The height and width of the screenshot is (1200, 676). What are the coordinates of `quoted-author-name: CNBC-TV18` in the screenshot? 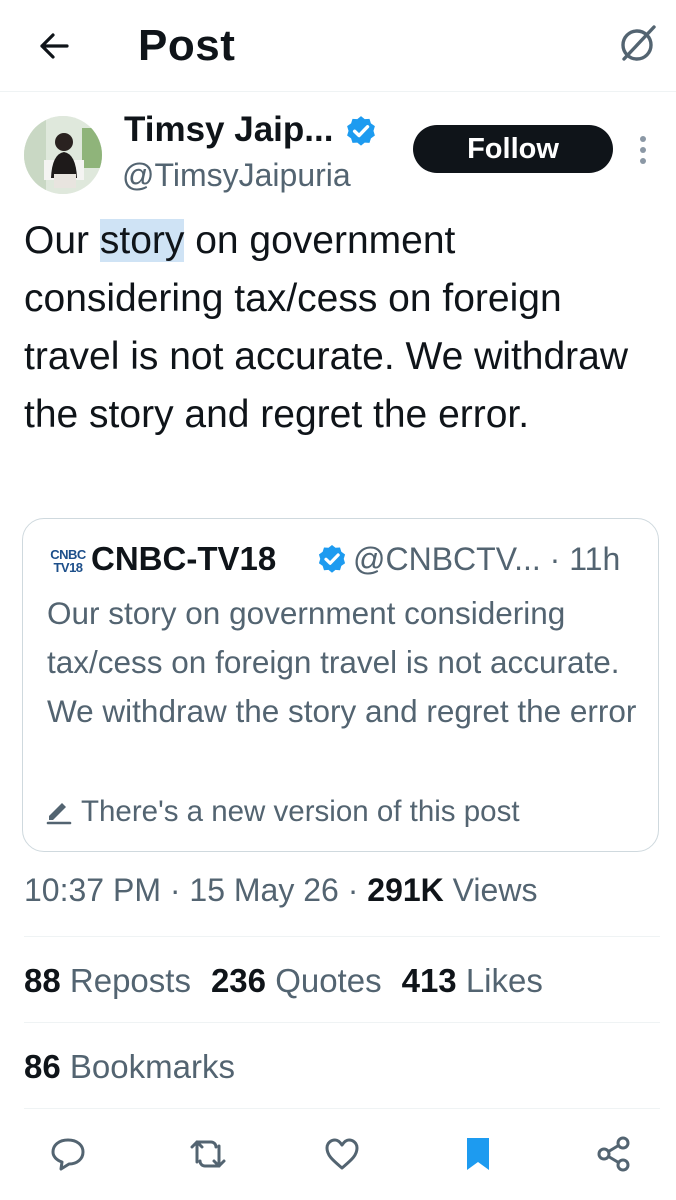 It's located at (184, 558).